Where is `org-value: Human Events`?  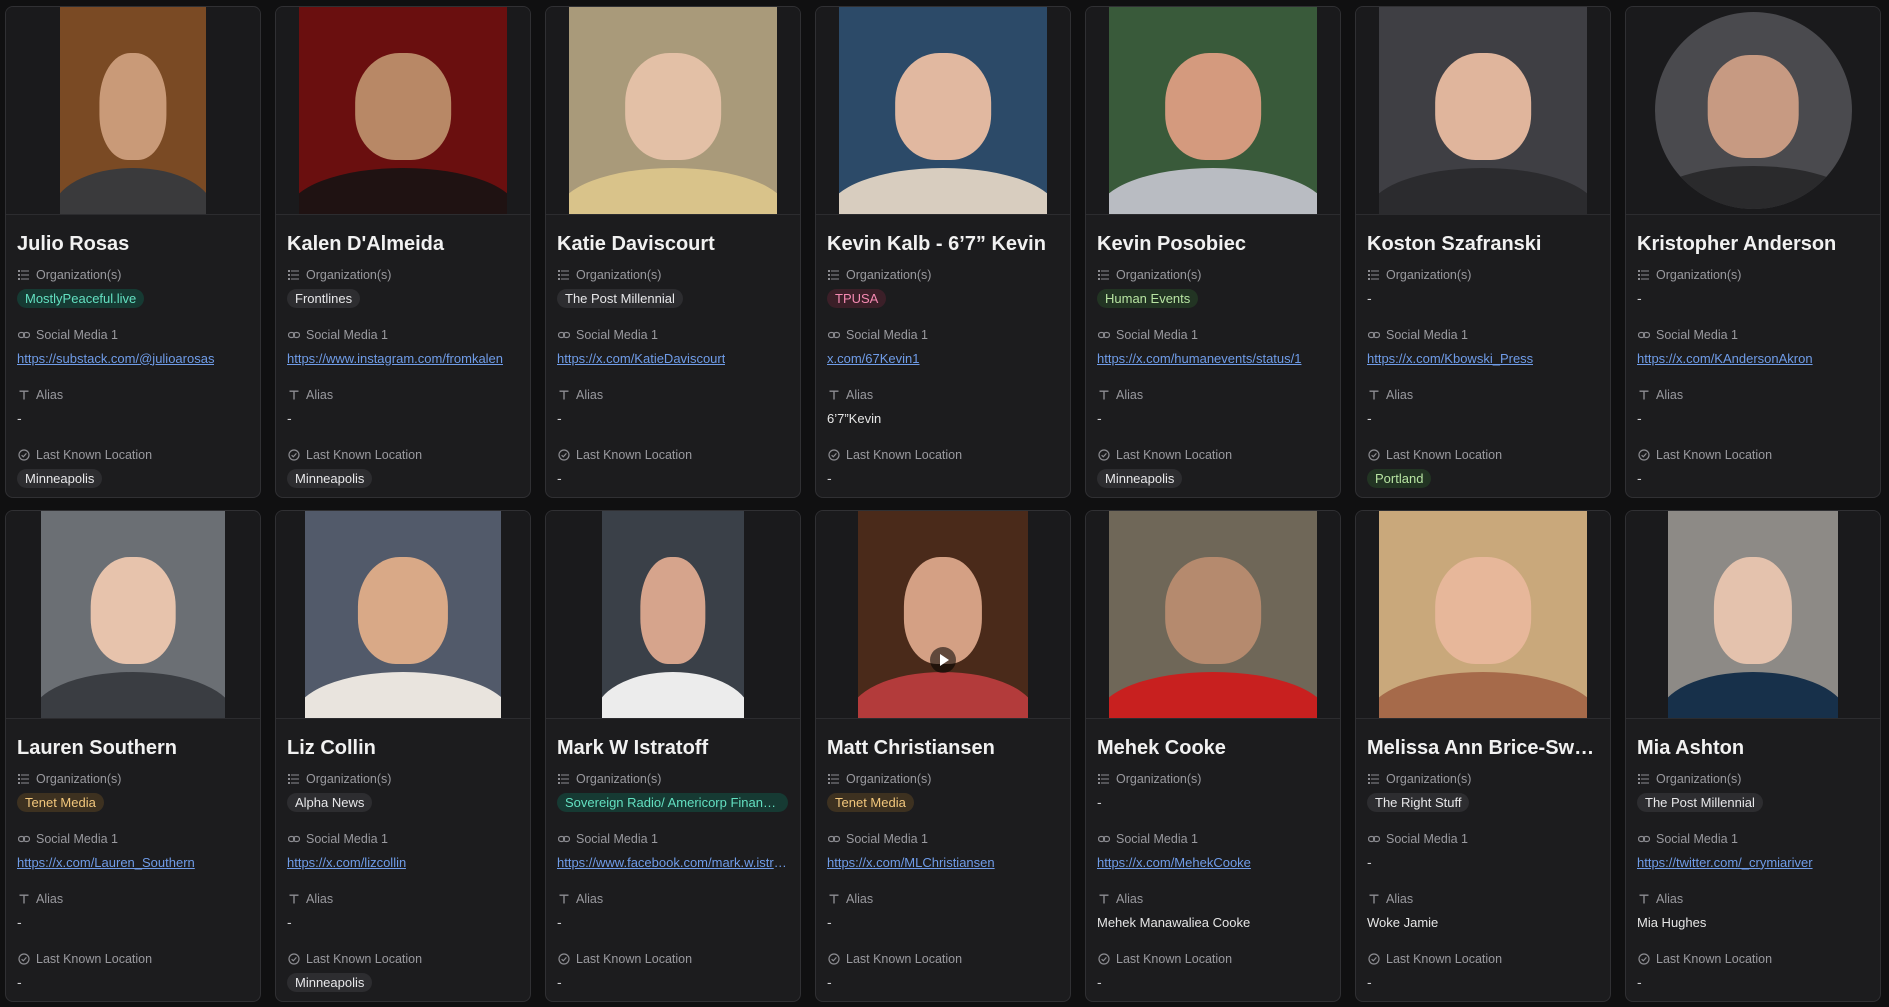 org-value: Human Events is located at coordinates (1212, 298).